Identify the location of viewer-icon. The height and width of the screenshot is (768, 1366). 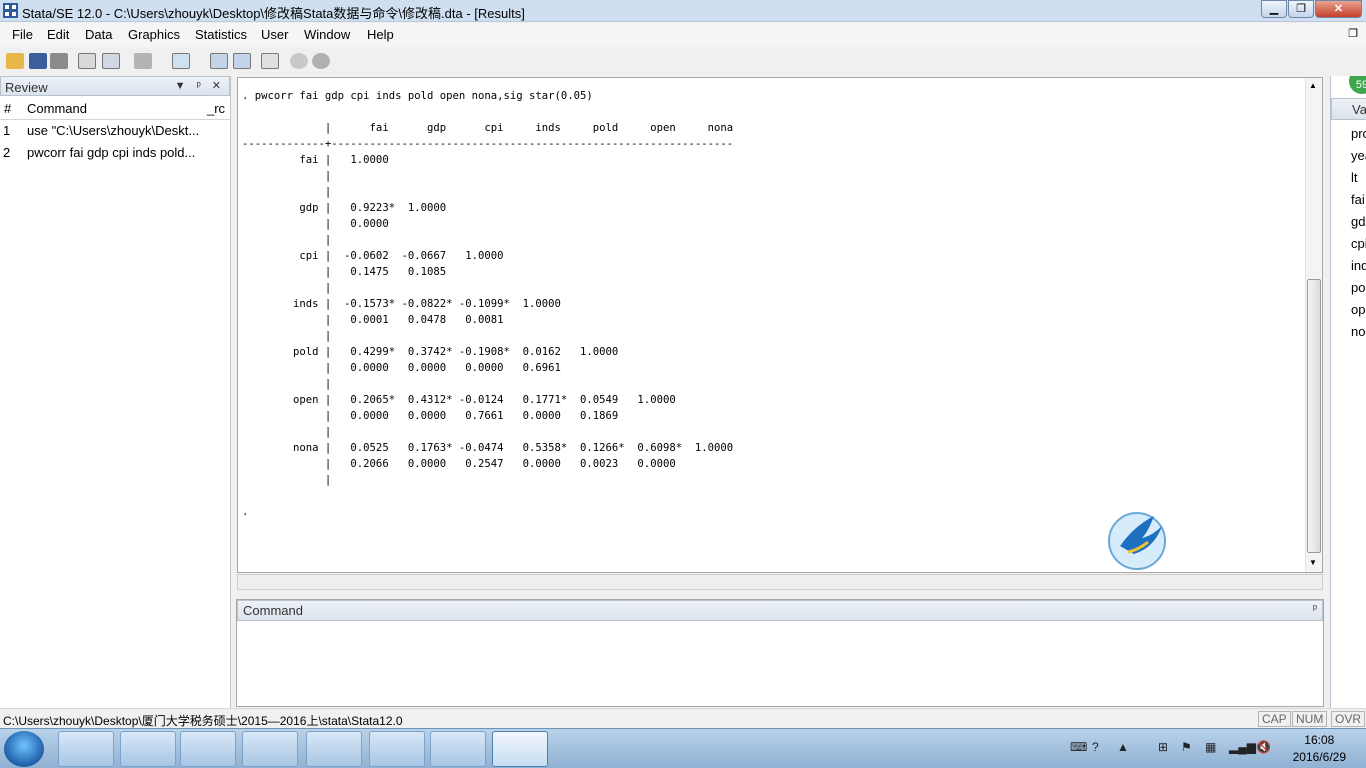
(111, 61).